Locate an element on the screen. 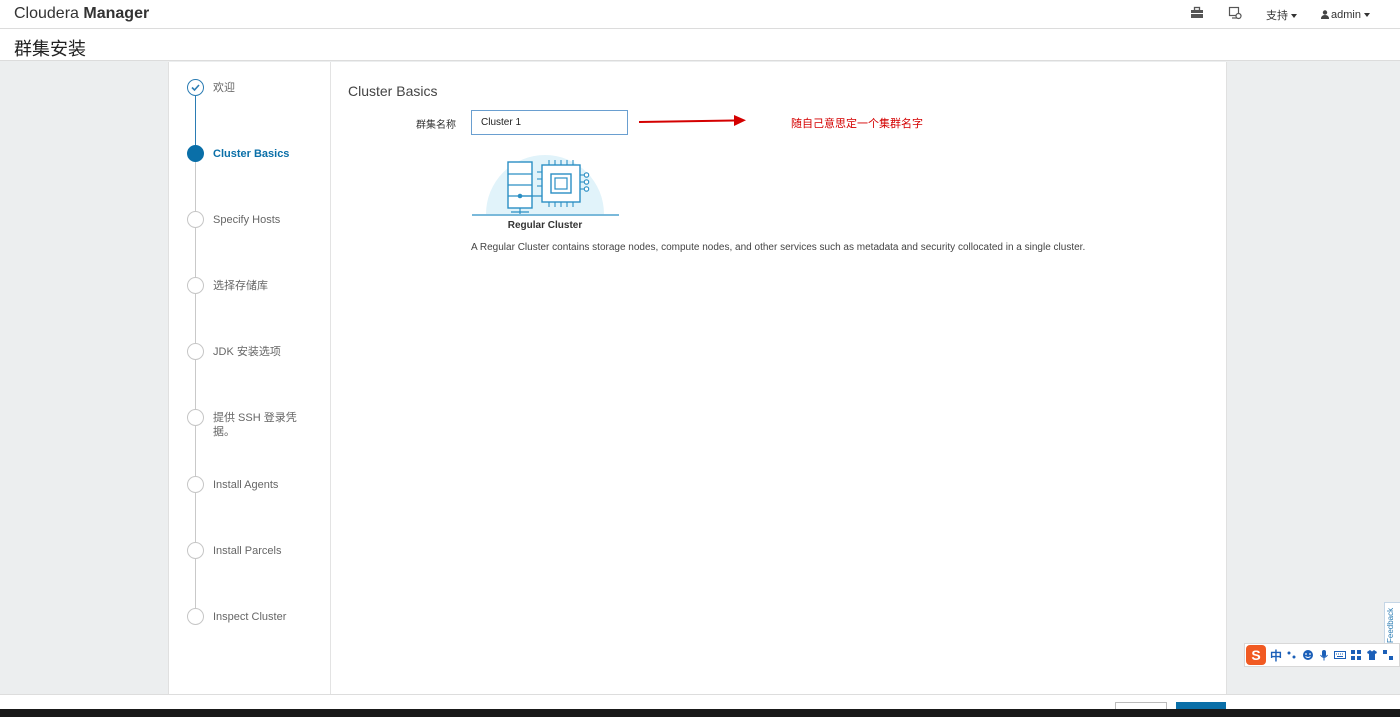 The width and height of the screenshot is (1400, 717). step-label: Specify Hosts is located at coordinates (247, 220).